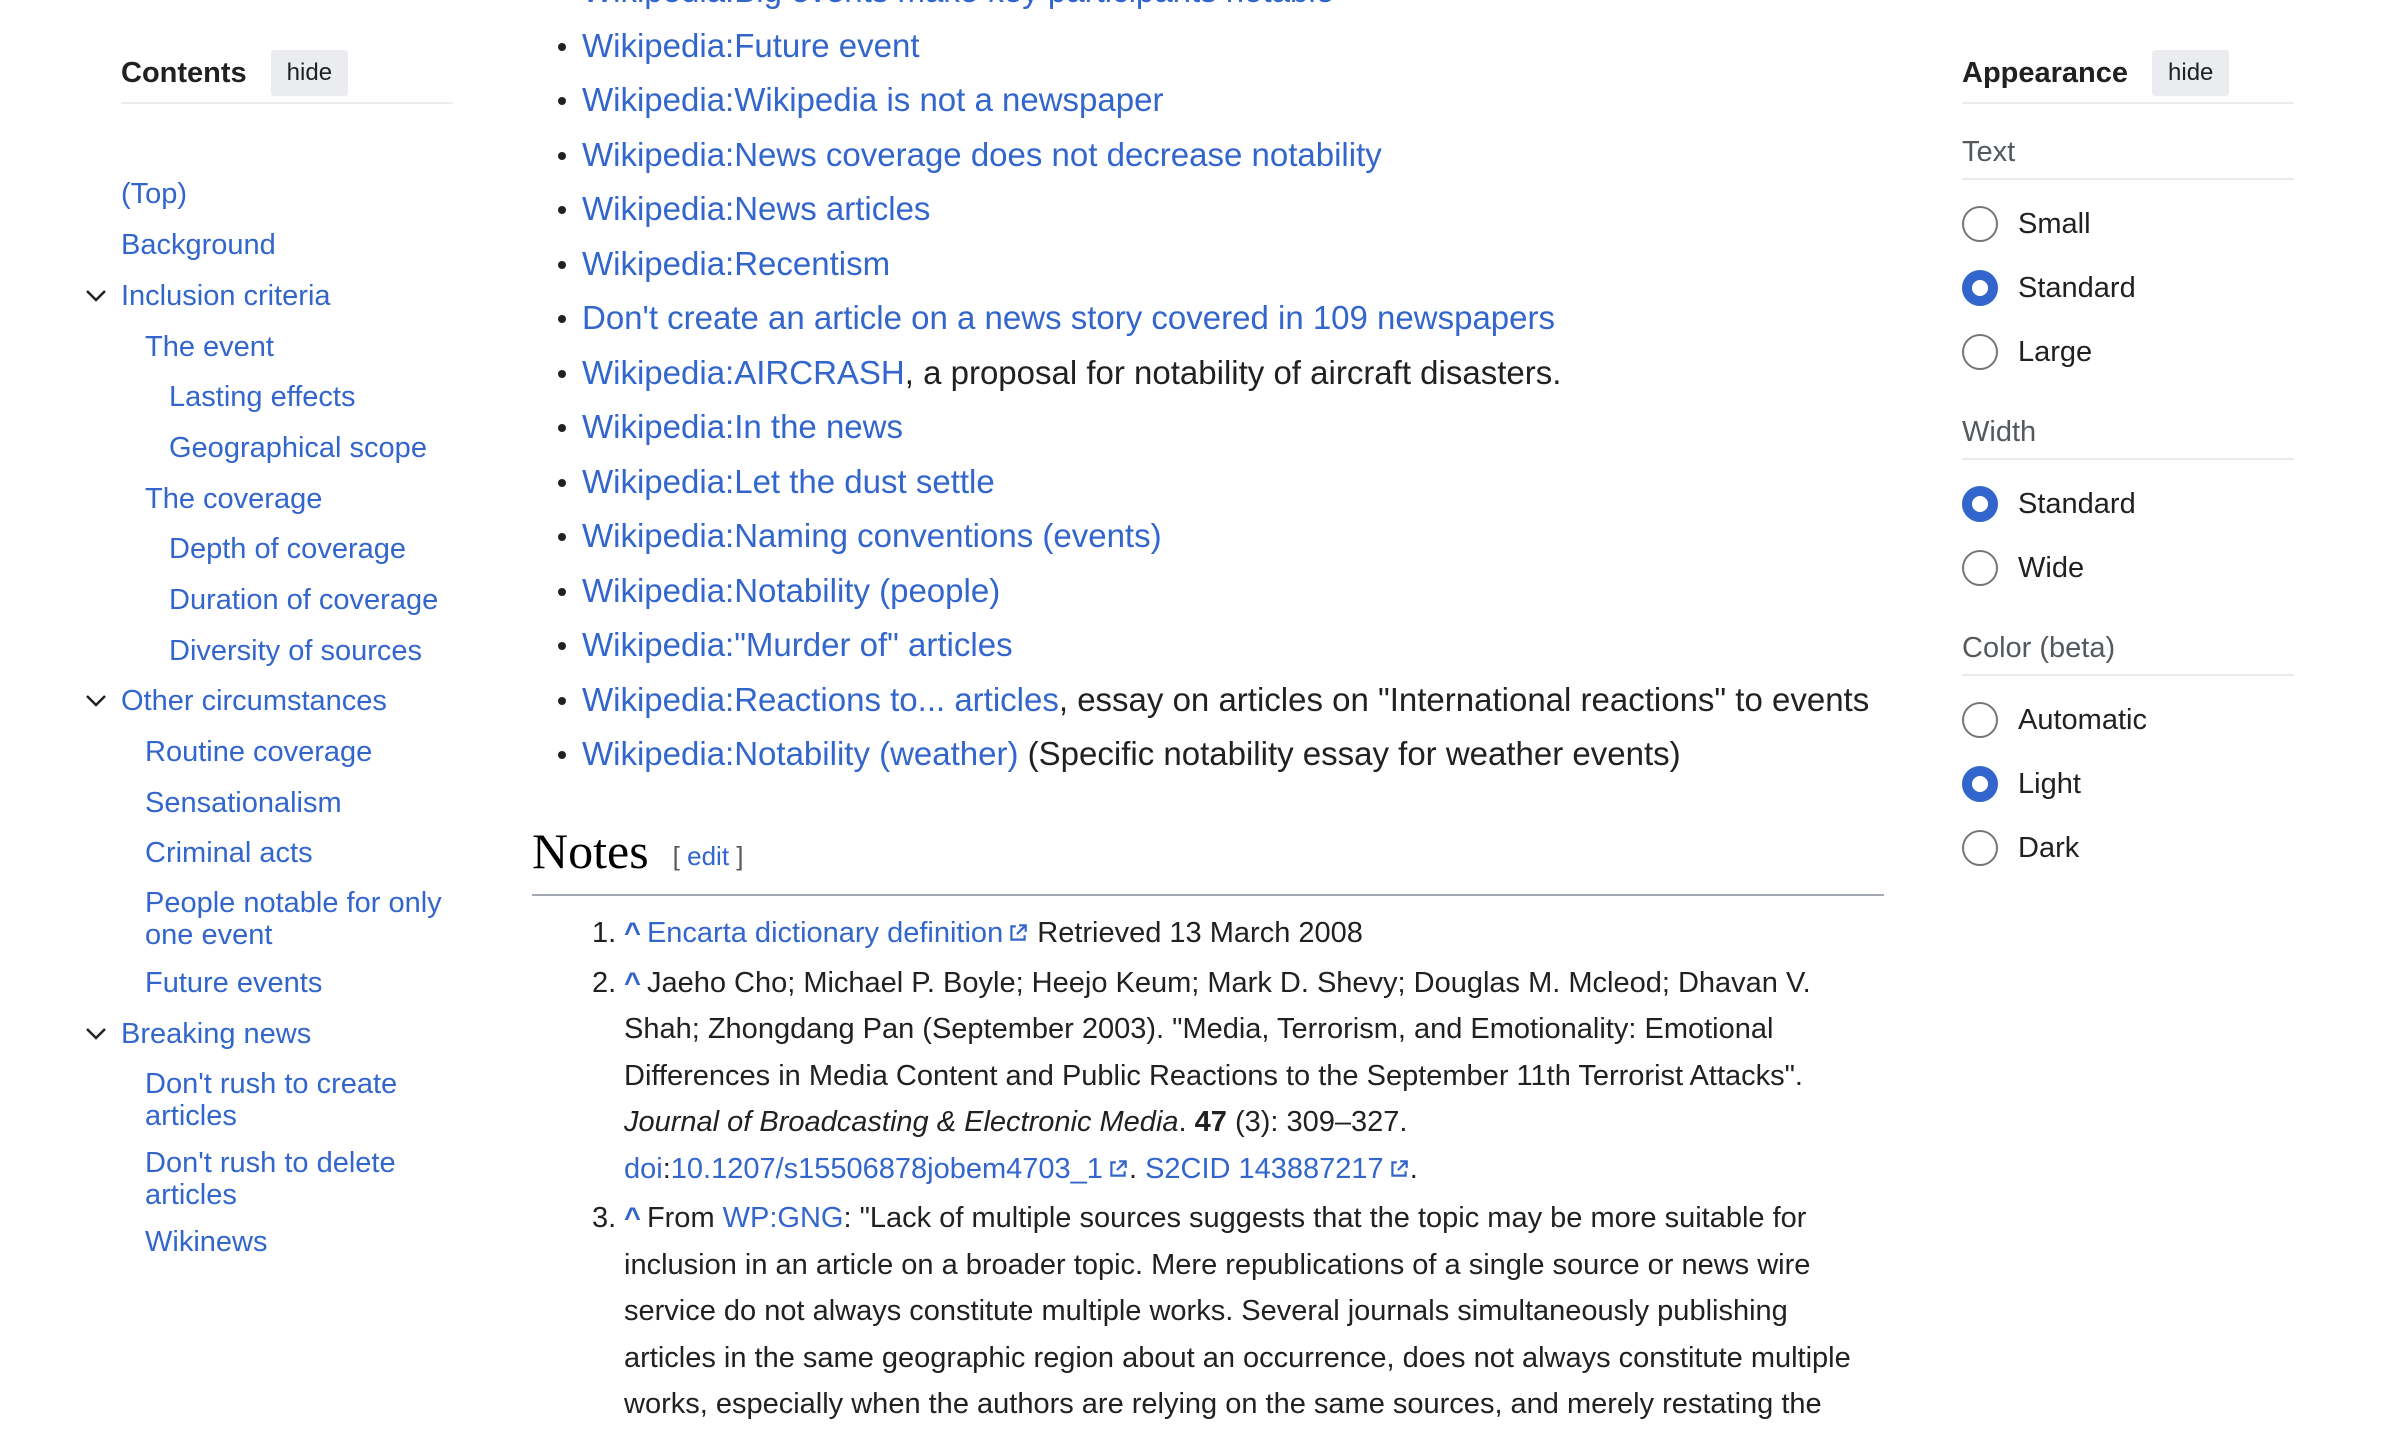 This screenshot has width=2400, height=1431. I want to click on toc-item-diversity-of-sources: Diversity of sources, so click(311, 651).